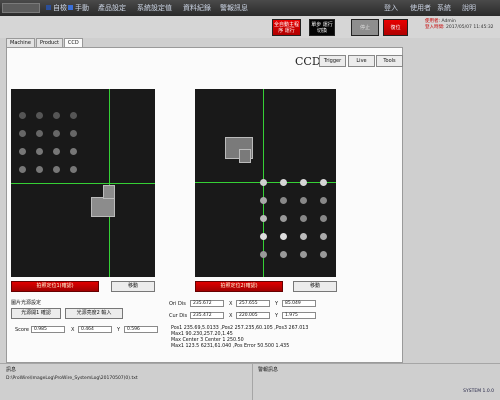  I want to click on ori-dis-label: Ori Dis, so click(177, 304).